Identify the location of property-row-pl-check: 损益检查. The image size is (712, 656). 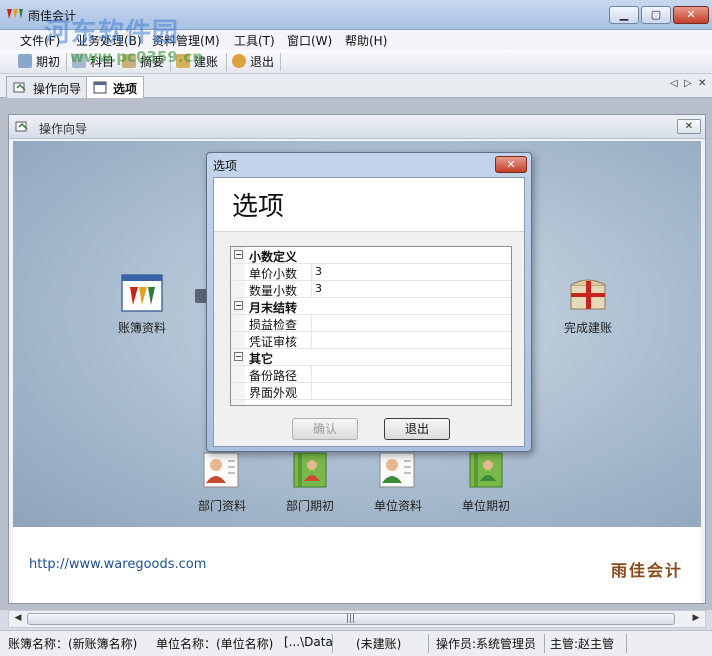
(371, 323).